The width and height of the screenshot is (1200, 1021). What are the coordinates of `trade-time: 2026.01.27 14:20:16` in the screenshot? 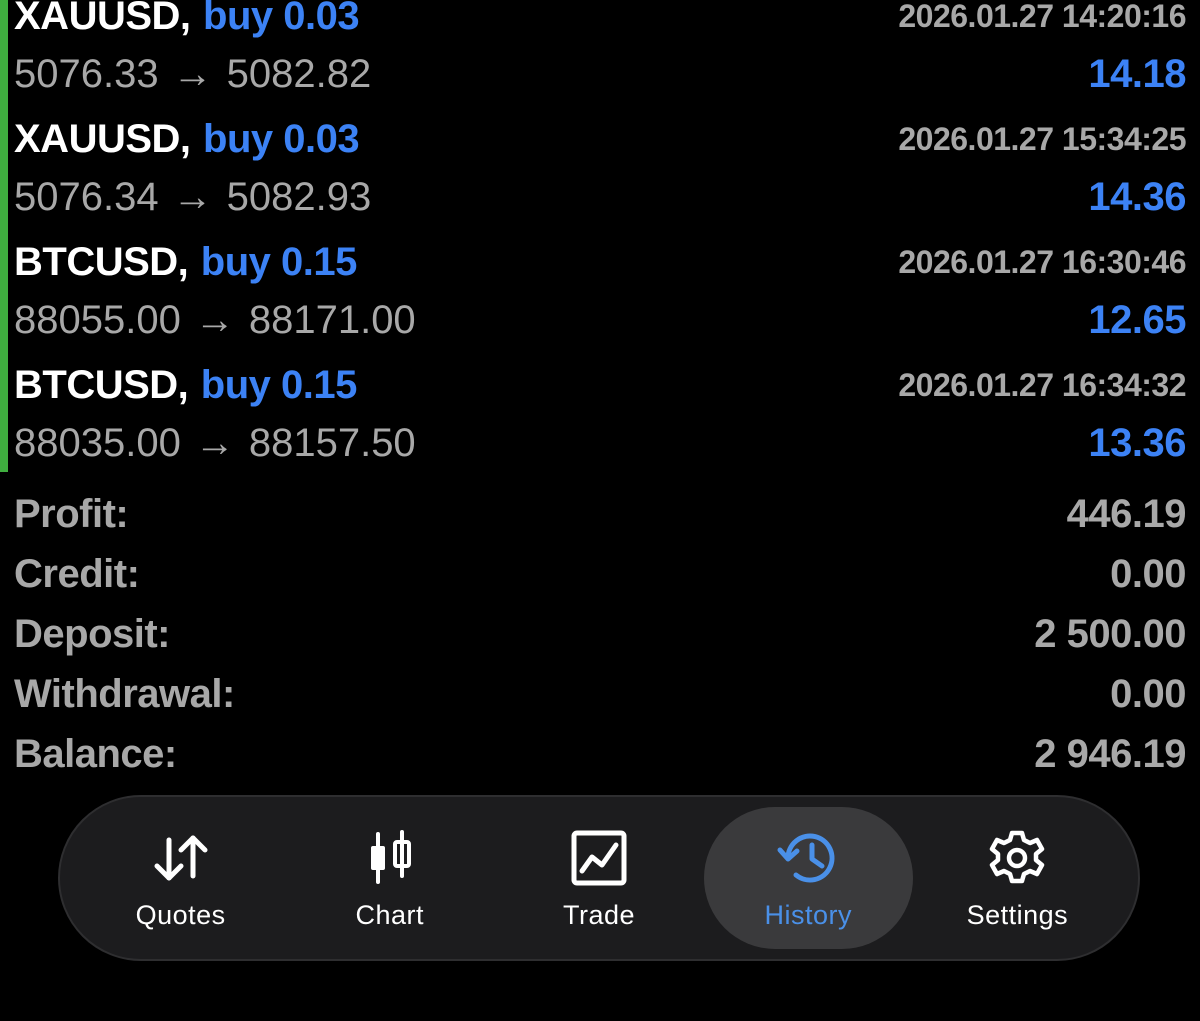 It's located at (1042, 17).